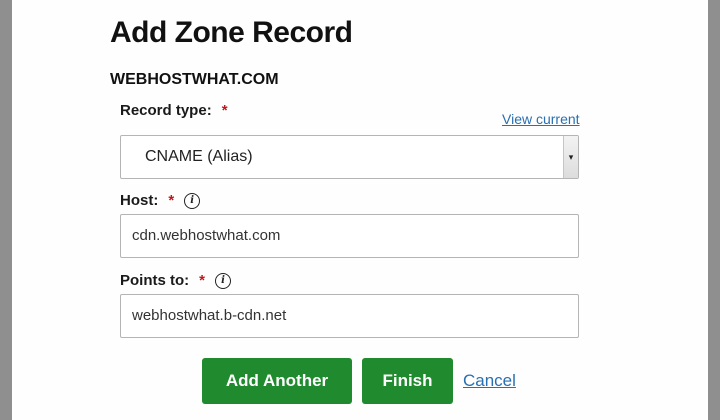 The height and width of the screenshot is (420, 720). I want to click on modal-backdrop-right, so click(714, 210).